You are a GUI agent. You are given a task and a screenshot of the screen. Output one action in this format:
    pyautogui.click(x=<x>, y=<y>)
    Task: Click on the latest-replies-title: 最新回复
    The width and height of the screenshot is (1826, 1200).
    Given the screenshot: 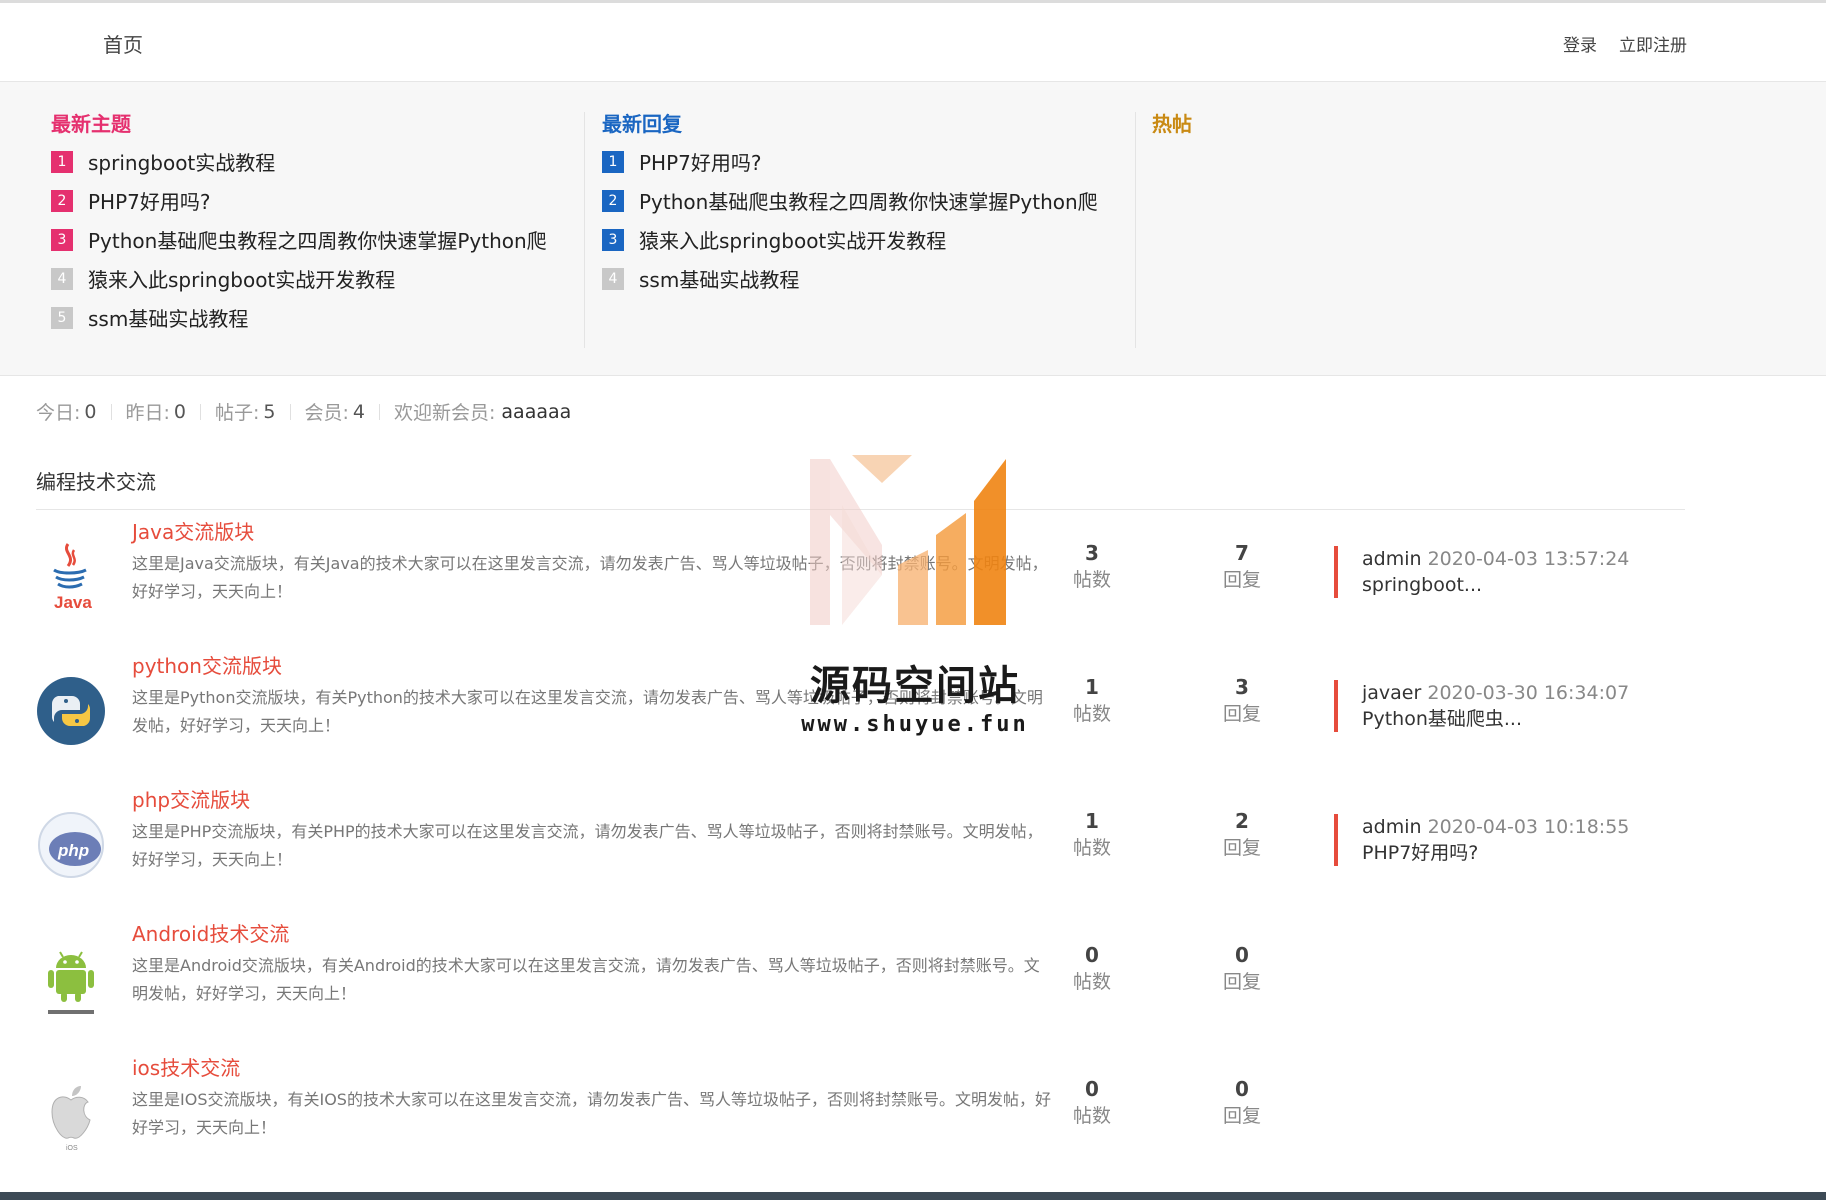 What is the action you would take?
    pyautogui.click(x=642, y=124)
    